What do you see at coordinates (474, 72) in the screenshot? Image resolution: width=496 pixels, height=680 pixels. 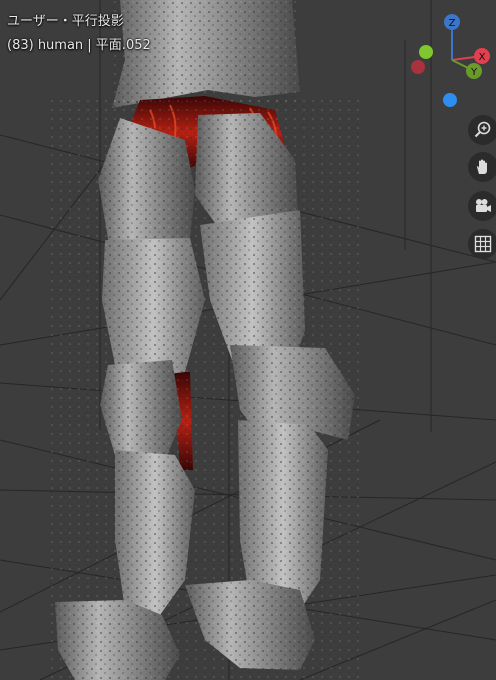 I see `gizmo-y-label: Y` at bounding box center [474, 72].